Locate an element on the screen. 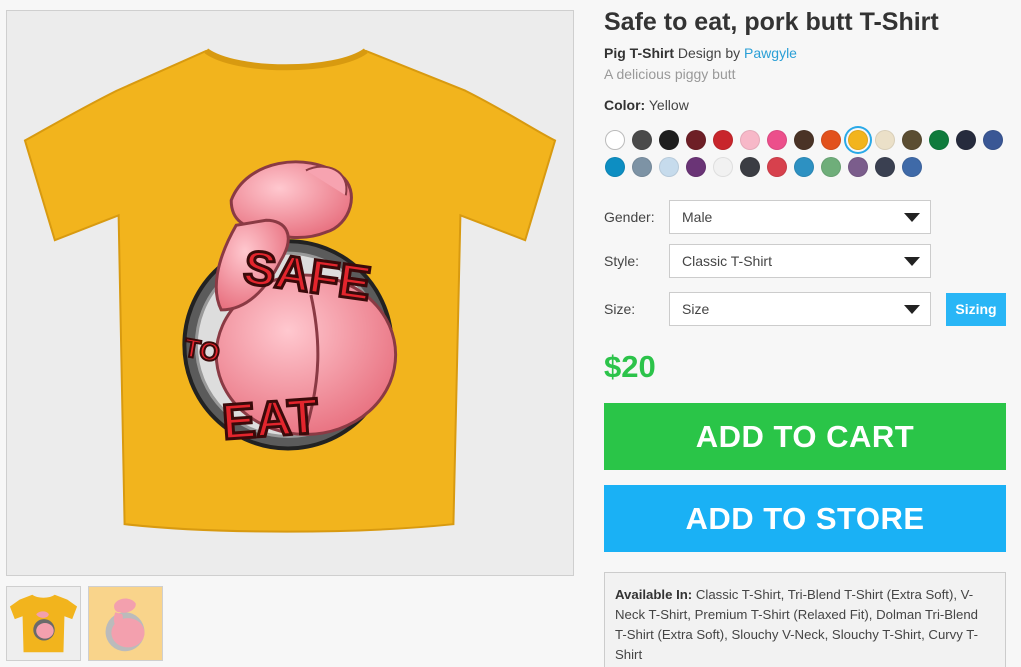 The height and width of the screenshot is (667, 1021). color-swatch-heather-blue is located at coordinates (804, 167).